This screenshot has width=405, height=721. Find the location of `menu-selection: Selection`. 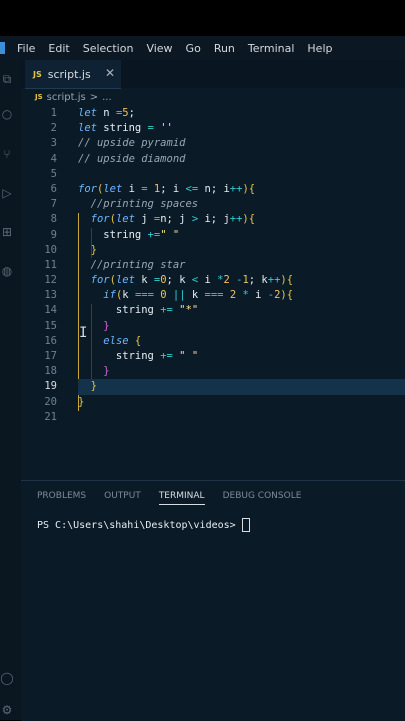

menu-selection: Selection is located at coordinates (108, 48).